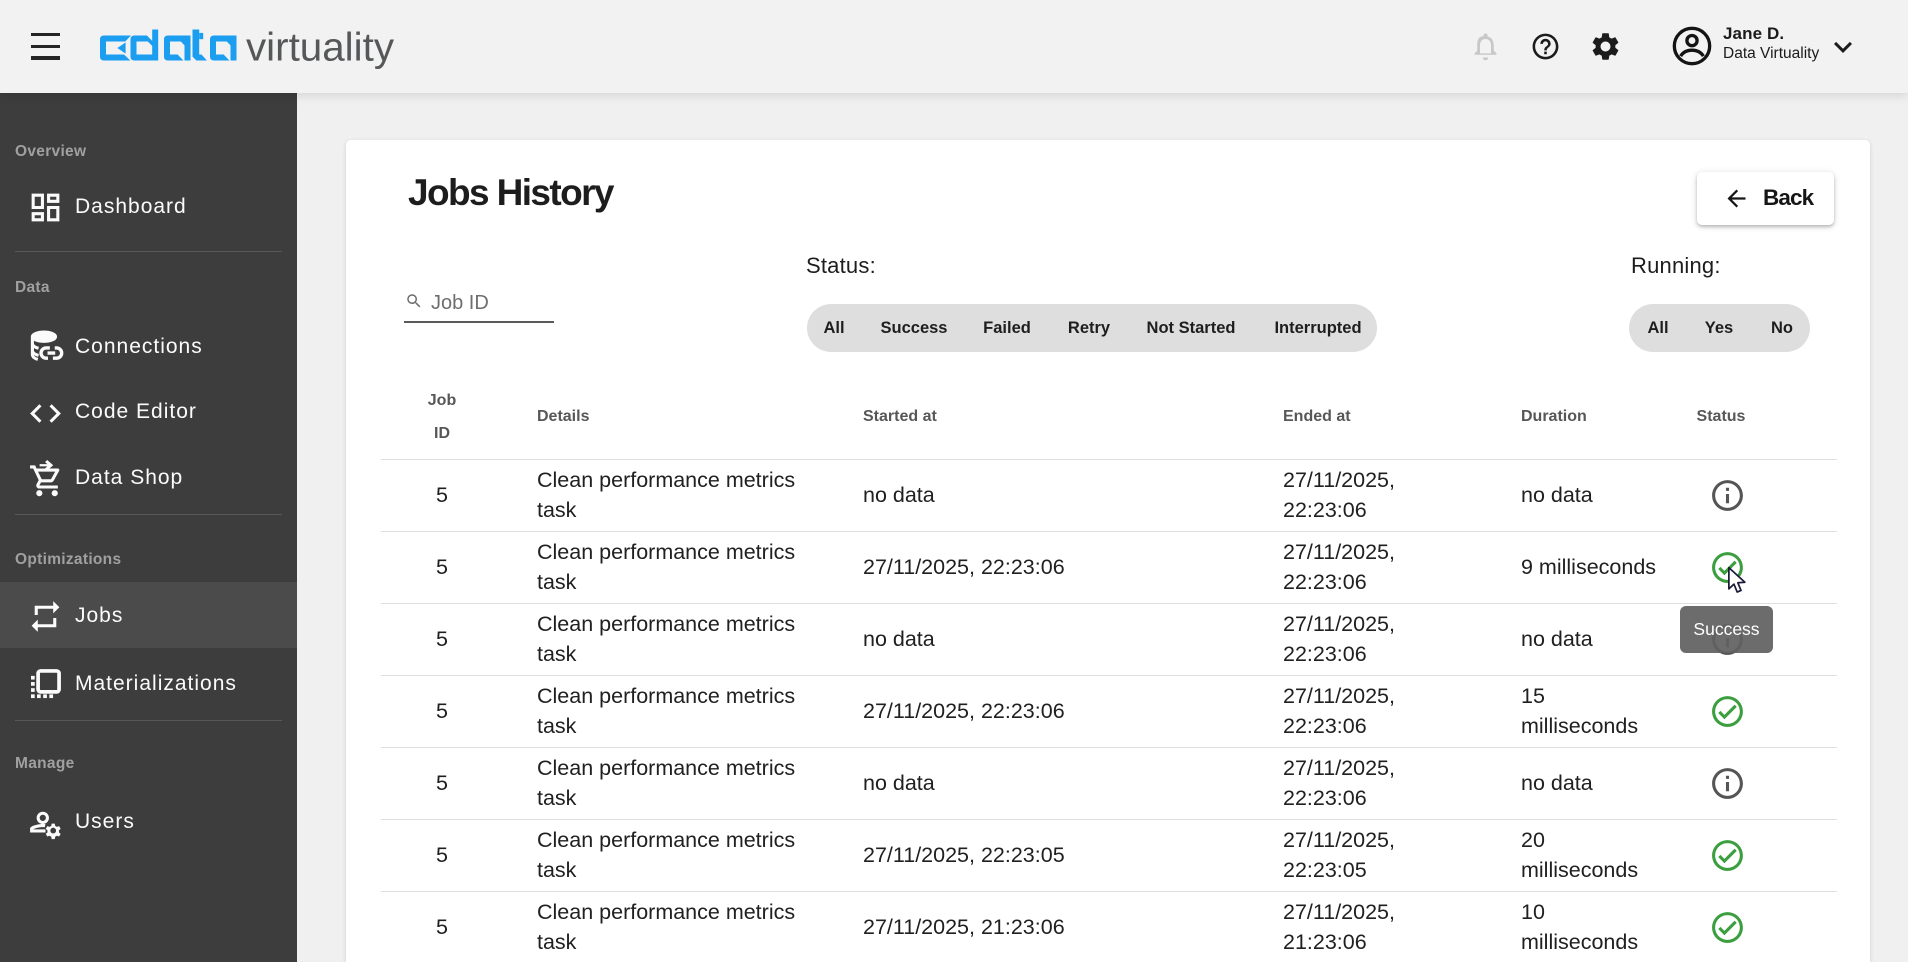  What do you see at coordinates (320, 48) in the screenshot?
I see `svg-text: virtuality` at bounding box center [320, 48].